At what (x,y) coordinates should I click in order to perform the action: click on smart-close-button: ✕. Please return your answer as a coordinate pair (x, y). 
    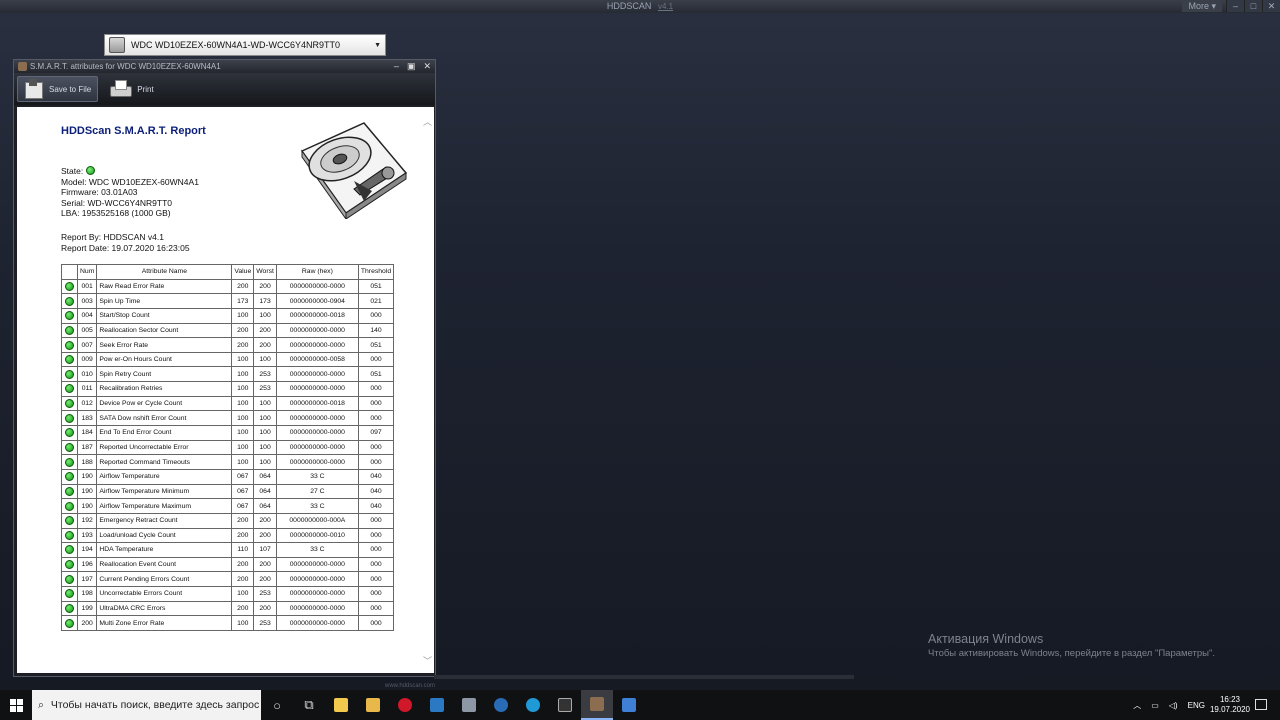
    Looking at the image, I should click on (427, 66).